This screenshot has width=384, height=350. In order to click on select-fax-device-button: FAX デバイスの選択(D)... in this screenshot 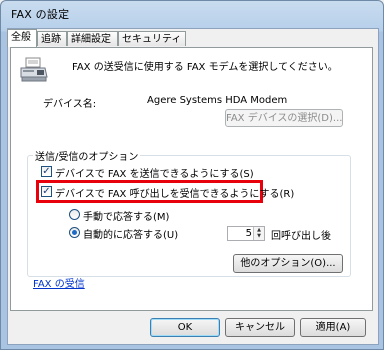, I will do `click(284, 118)`.